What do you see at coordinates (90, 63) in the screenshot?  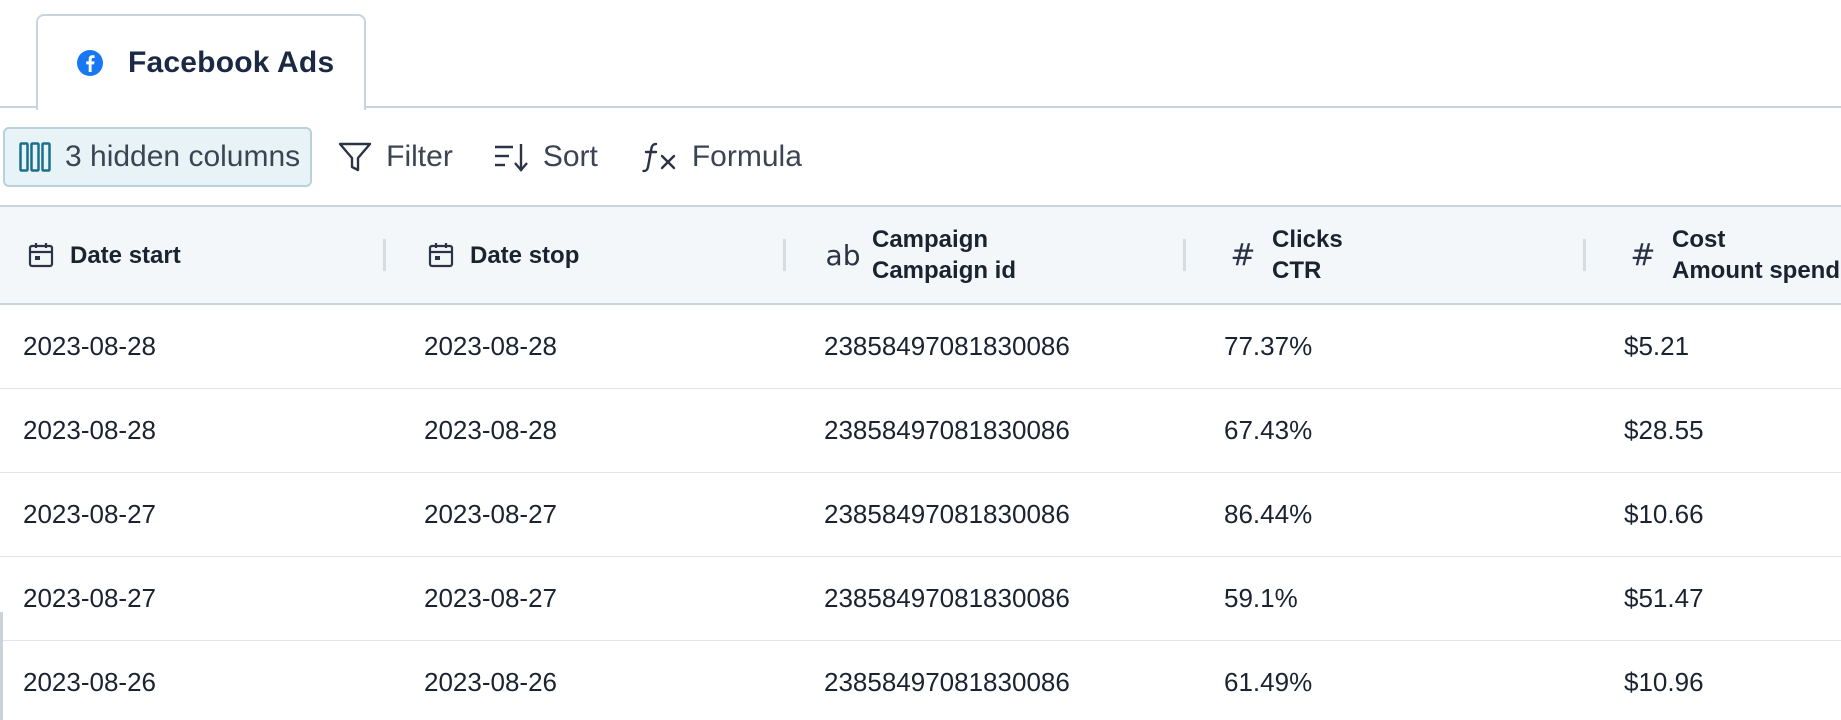 I see `facebook-icon` at bounding box center [90, 63].